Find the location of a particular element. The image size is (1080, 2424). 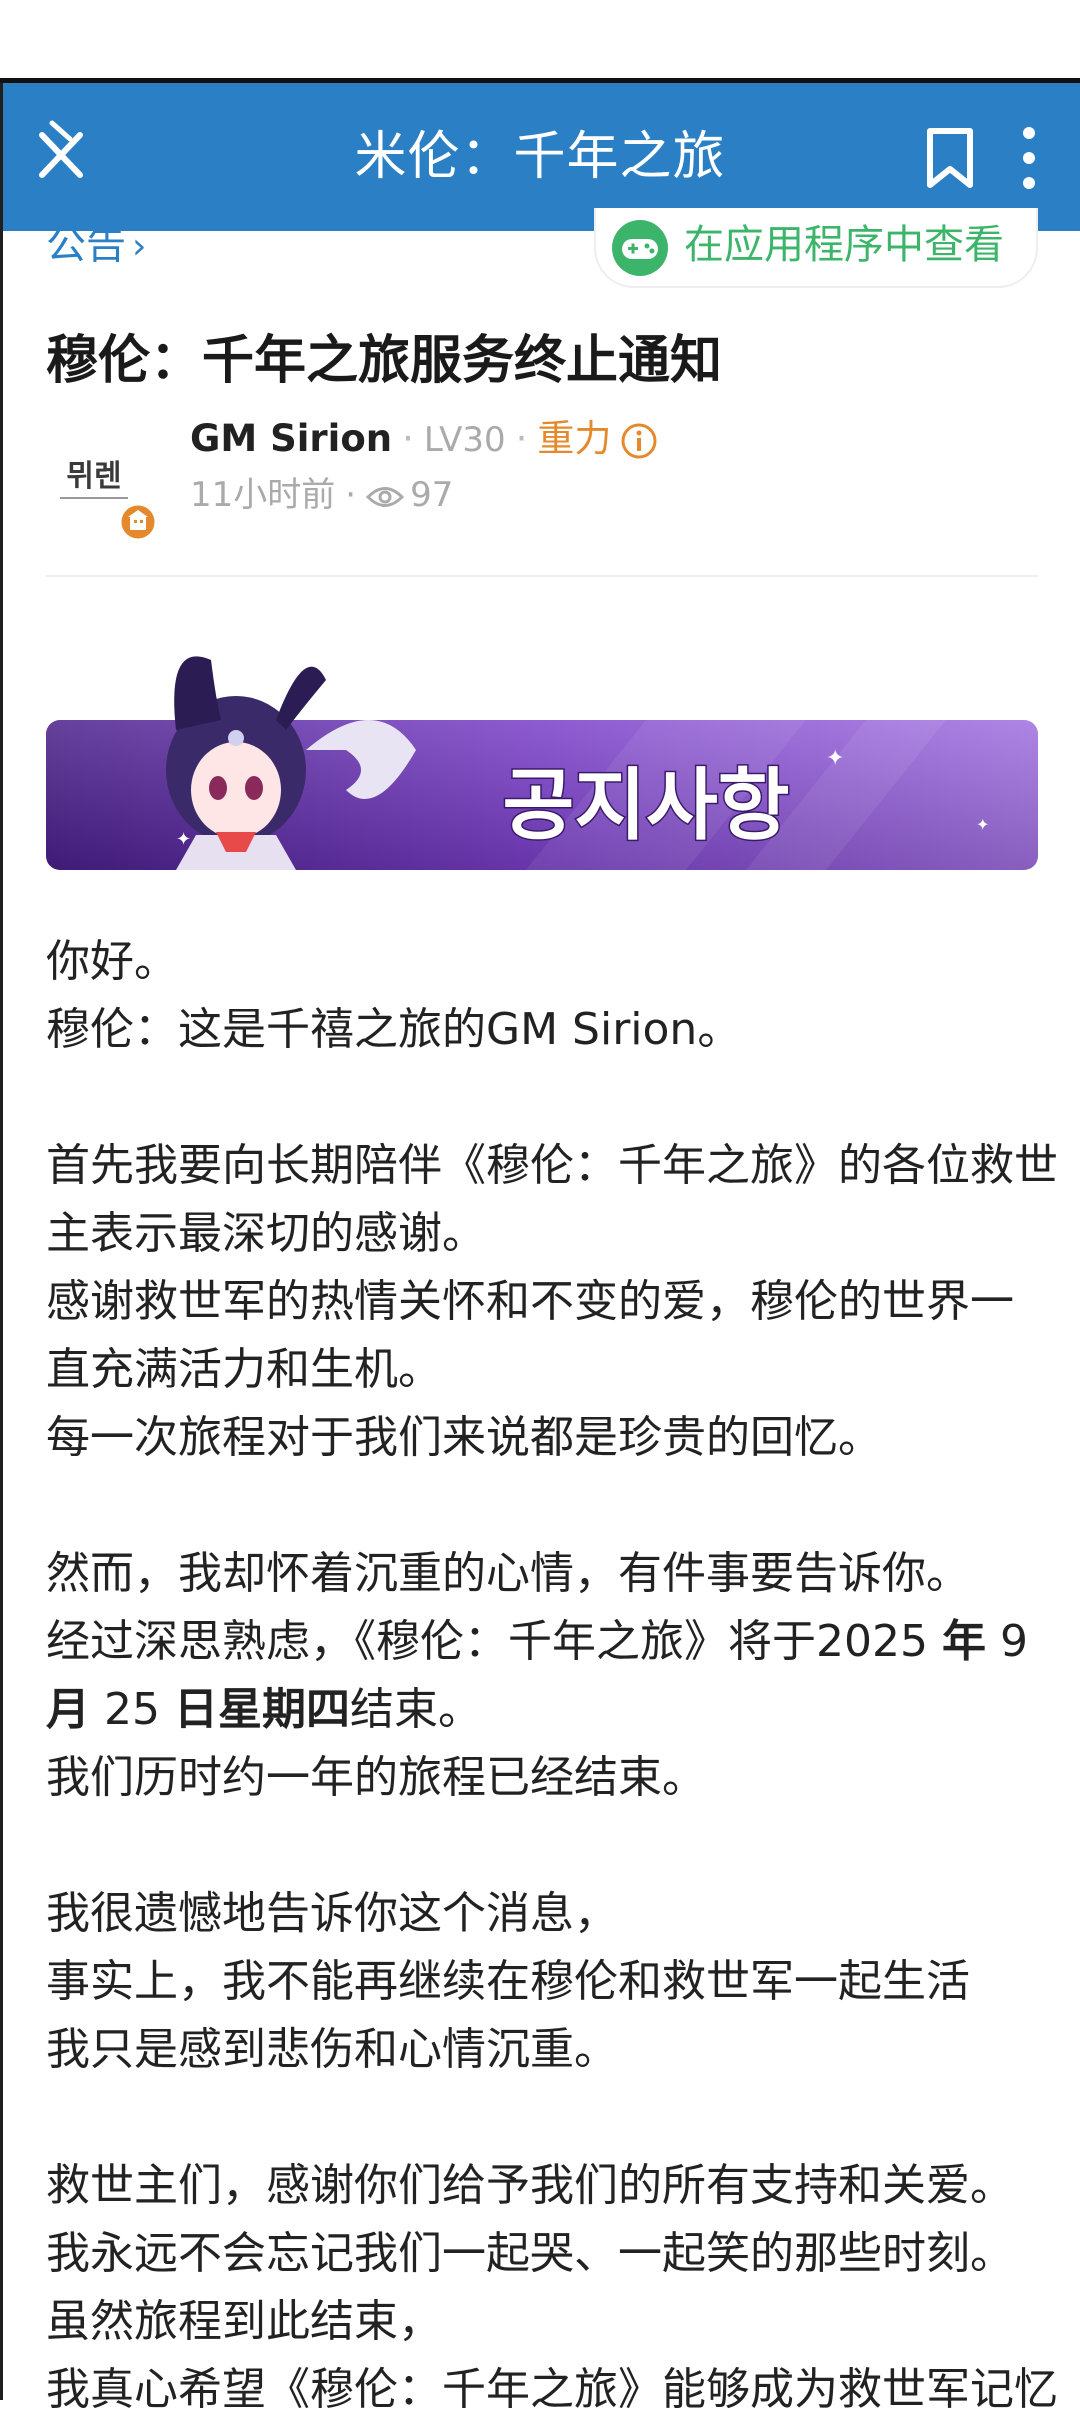

divider is located at coordinates (542, 576).